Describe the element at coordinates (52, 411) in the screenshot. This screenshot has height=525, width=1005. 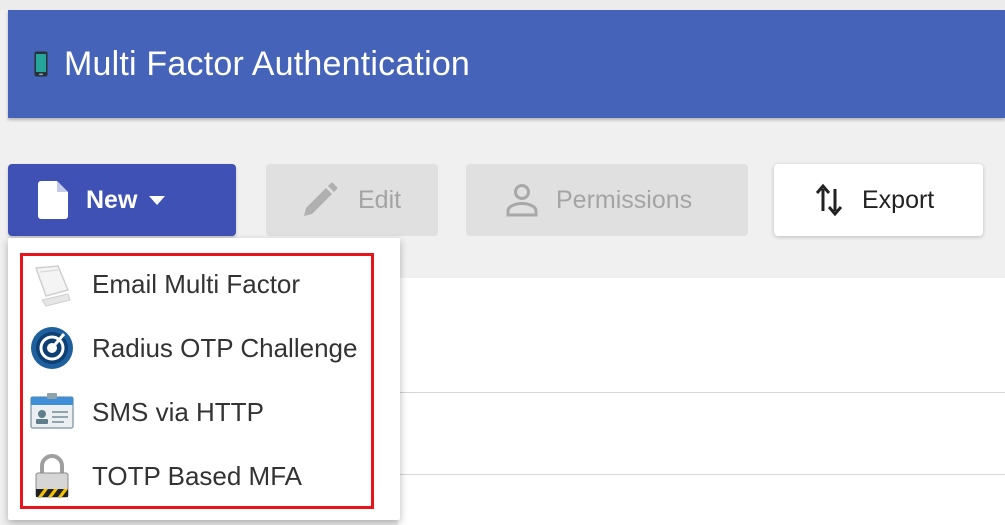
I see `id-card-icon` at that location.